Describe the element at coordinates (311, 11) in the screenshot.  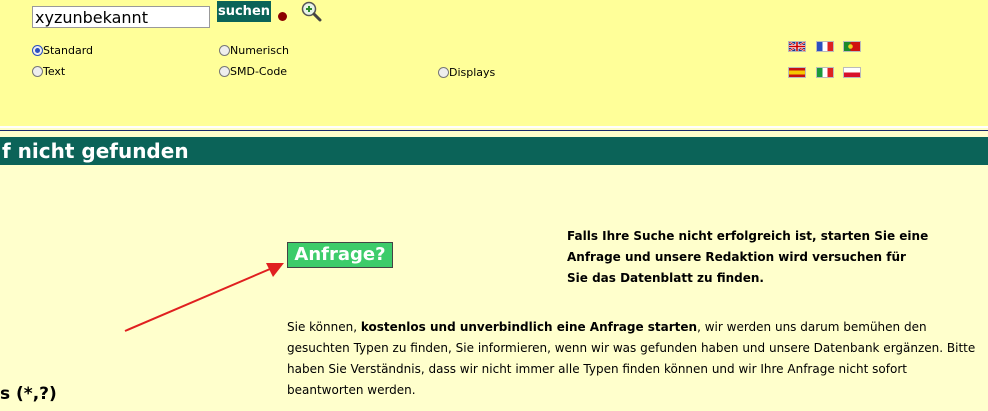
I see `zoom-magnifier-icon` at that location.